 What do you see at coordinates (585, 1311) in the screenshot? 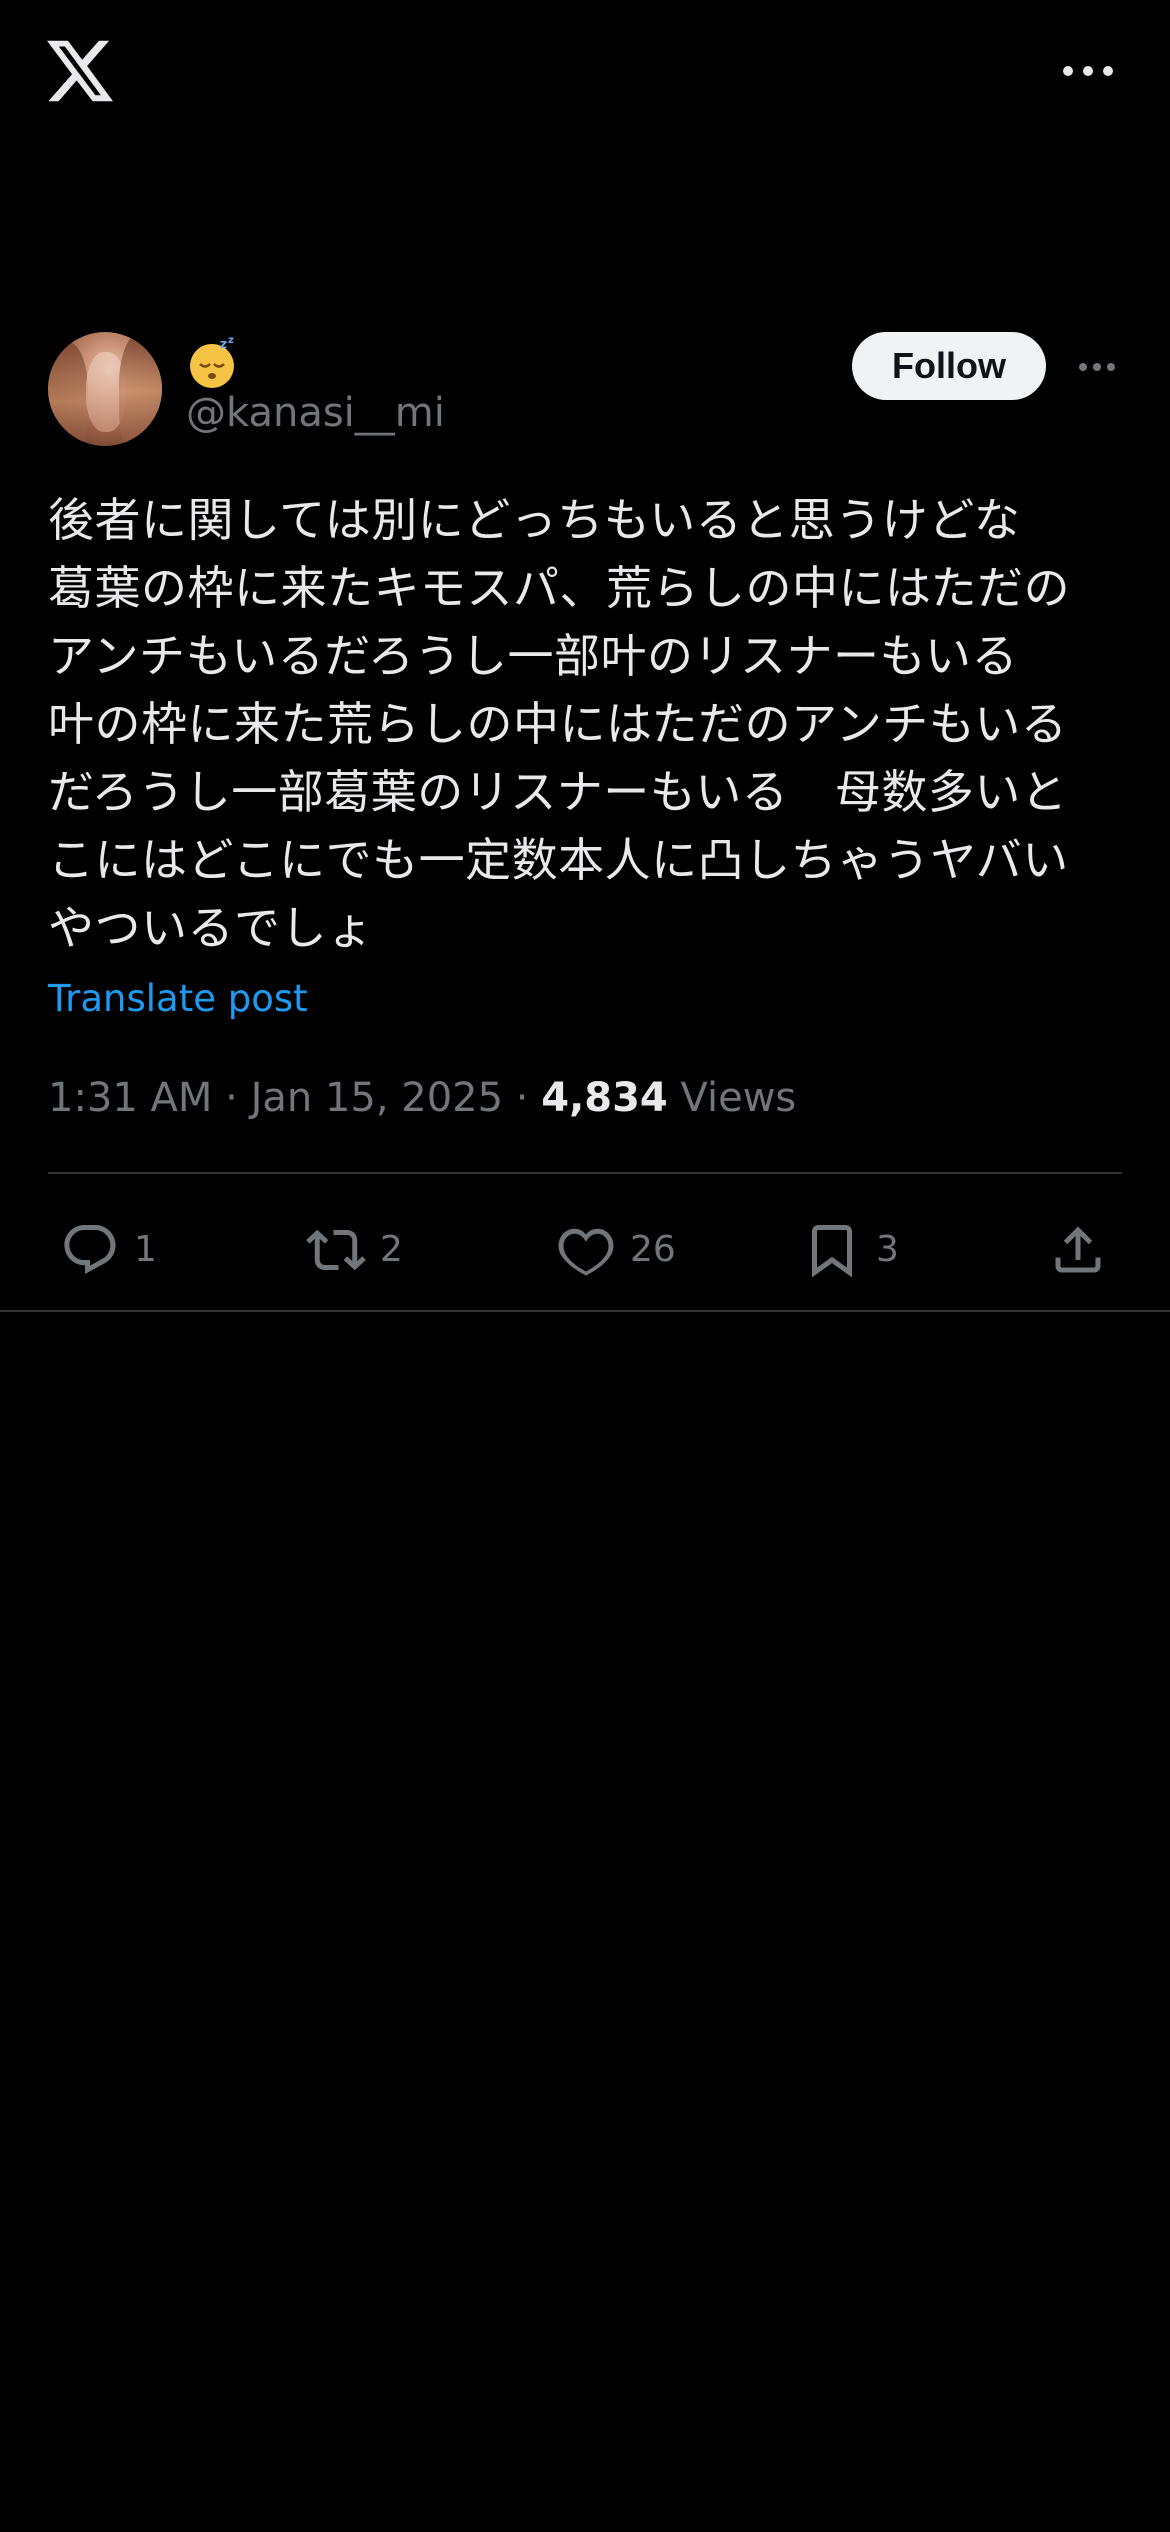
I see `post-bottom-divider` at bounding box center [585, 1311].